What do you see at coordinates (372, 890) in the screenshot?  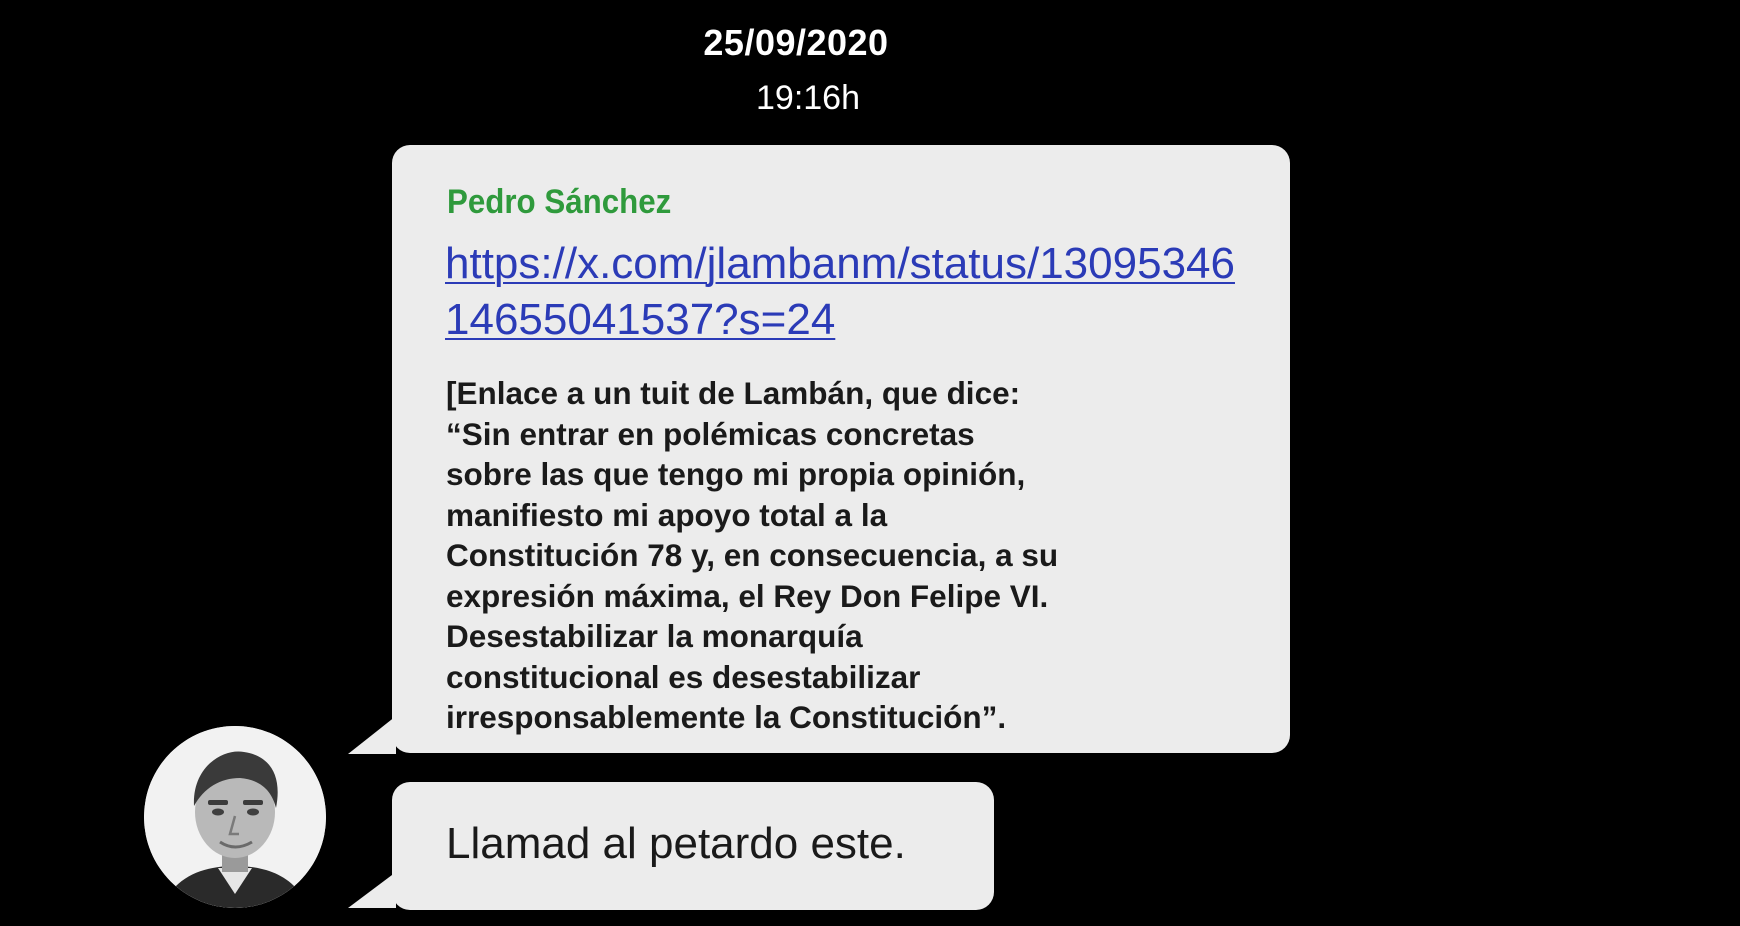 I see `message-bubble-2-tail` at bounding box center [372, 890].